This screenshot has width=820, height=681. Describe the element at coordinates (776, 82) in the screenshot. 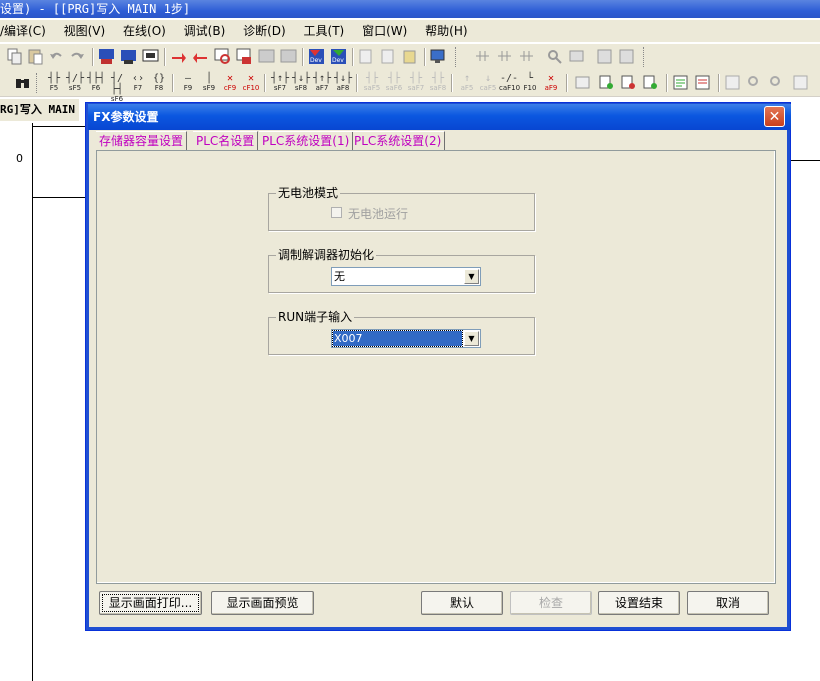

I see `zoom-out-icon` at that location.